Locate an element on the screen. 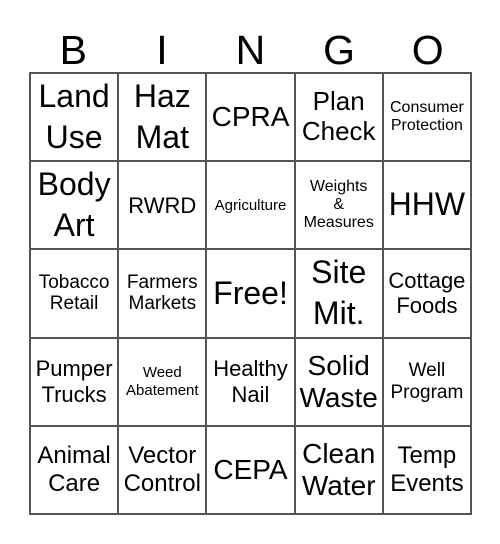 This screenshot has width=500, height=544. bingo-cell: Plan Check is located at coordinates (338, 117).